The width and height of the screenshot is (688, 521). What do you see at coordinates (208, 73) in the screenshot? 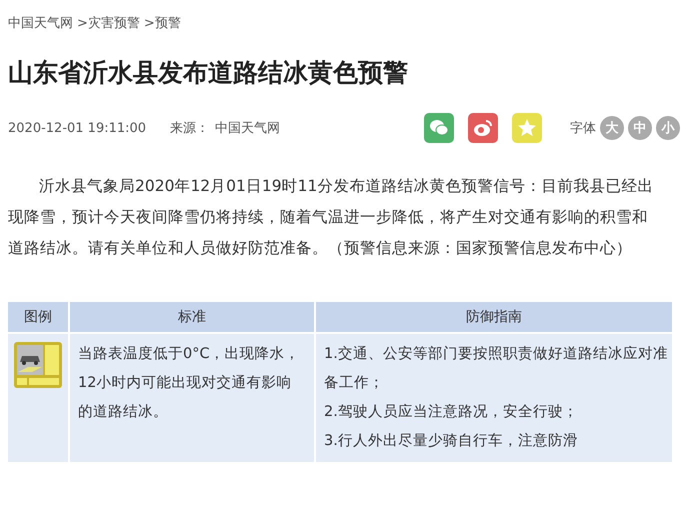
I see `article-title: 山东省沂水县发布道路结冰黄色预警` at bounding box center [208, 73].